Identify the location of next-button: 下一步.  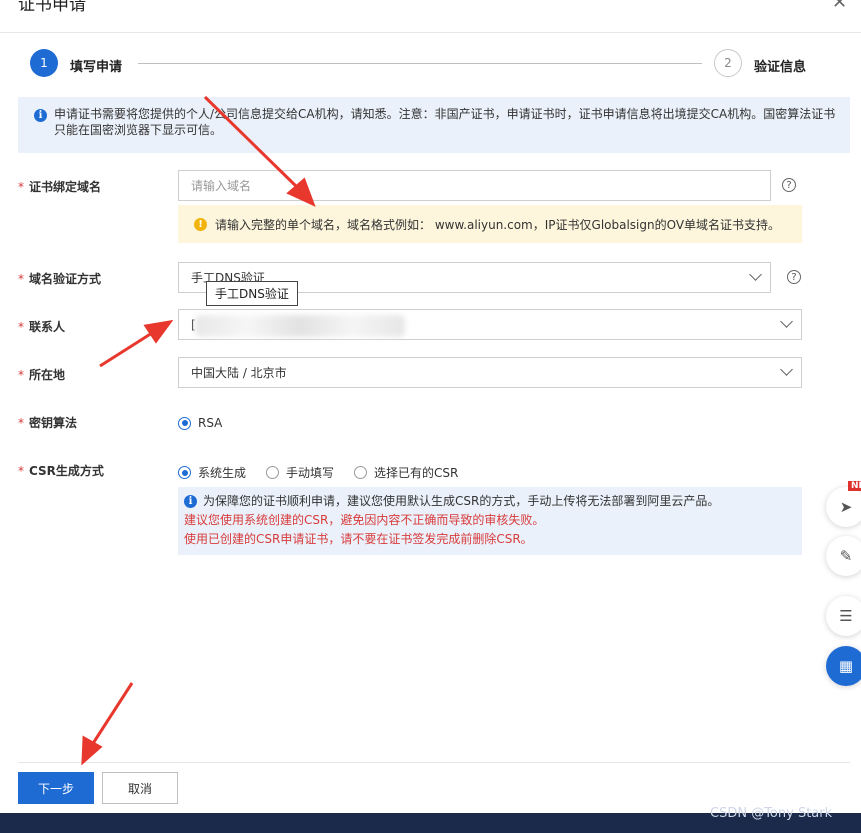
(56, 788).